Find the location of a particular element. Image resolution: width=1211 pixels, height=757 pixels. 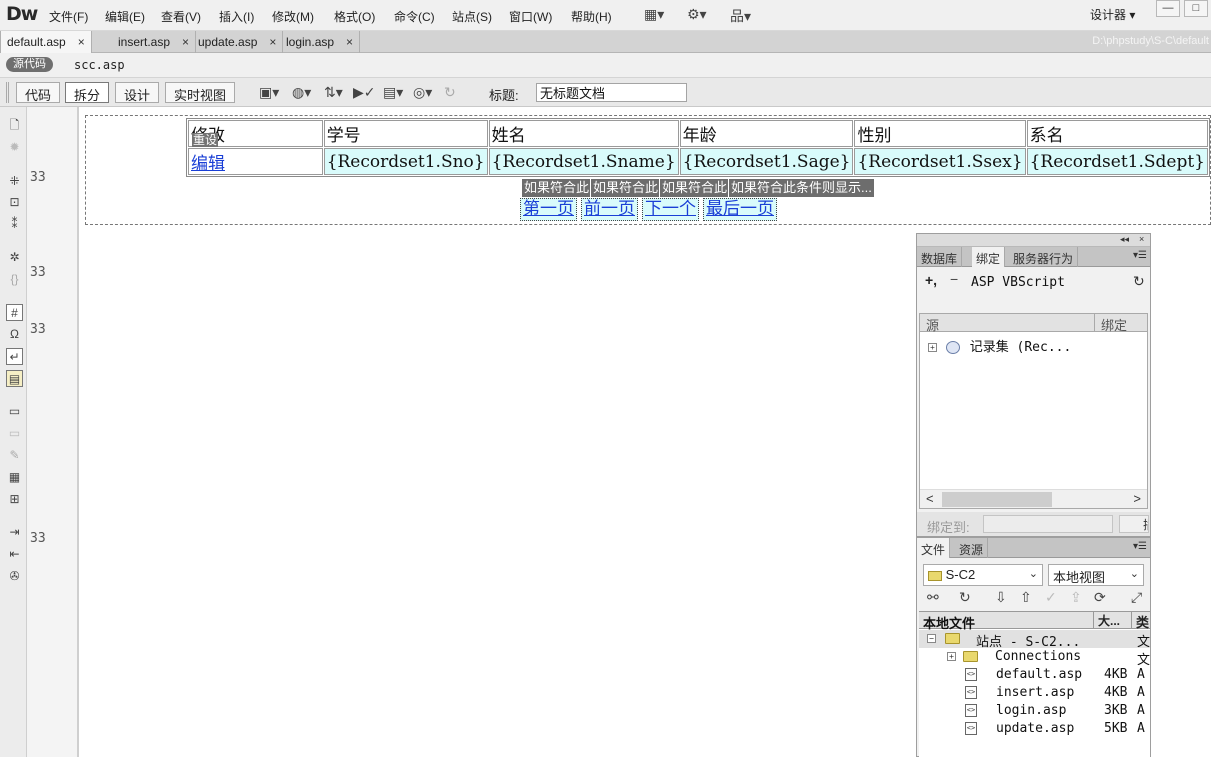

wrap-tag-icon: ✎ is located at coordinates (14, 455).